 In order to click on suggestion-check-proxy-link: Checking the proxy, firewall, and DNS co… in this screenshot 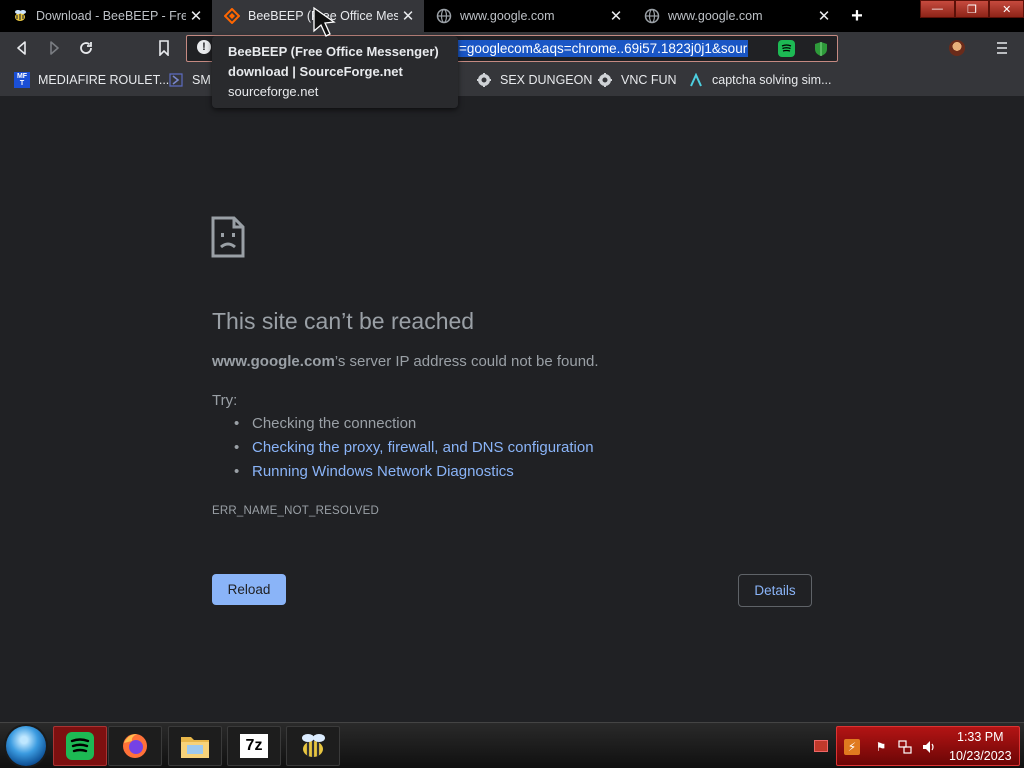, I will do `click(413, 448)`.